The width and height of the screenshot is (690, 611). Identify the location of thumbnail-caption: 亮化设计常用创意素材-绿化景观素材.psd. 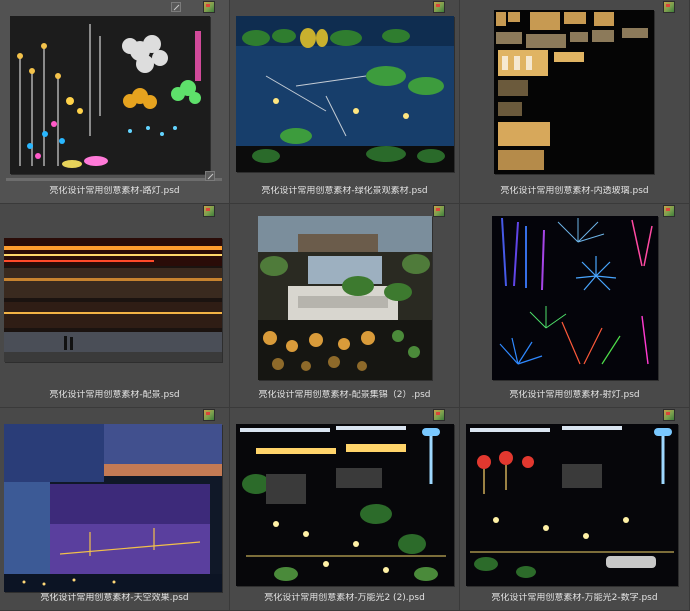
(344, 191).